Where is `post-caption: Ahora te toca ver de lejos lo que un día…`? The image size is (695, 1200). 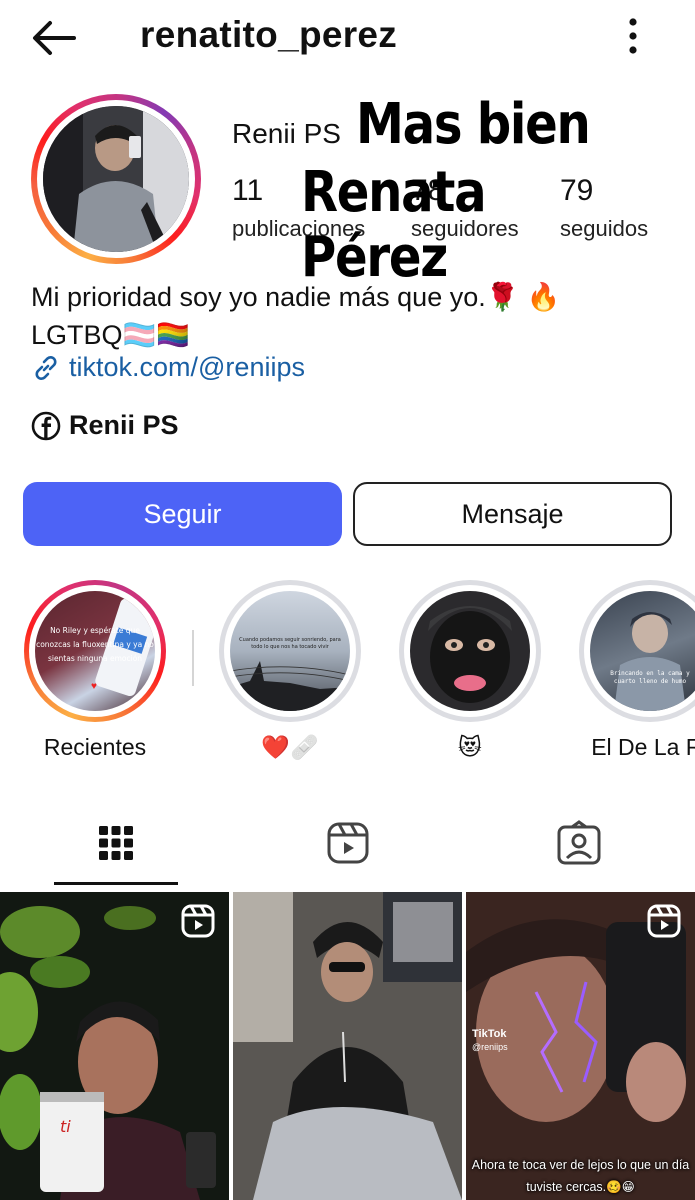
post-caption: Ahora te toca ver de lejos lo que un día… is located at coordinates (580, 1176).